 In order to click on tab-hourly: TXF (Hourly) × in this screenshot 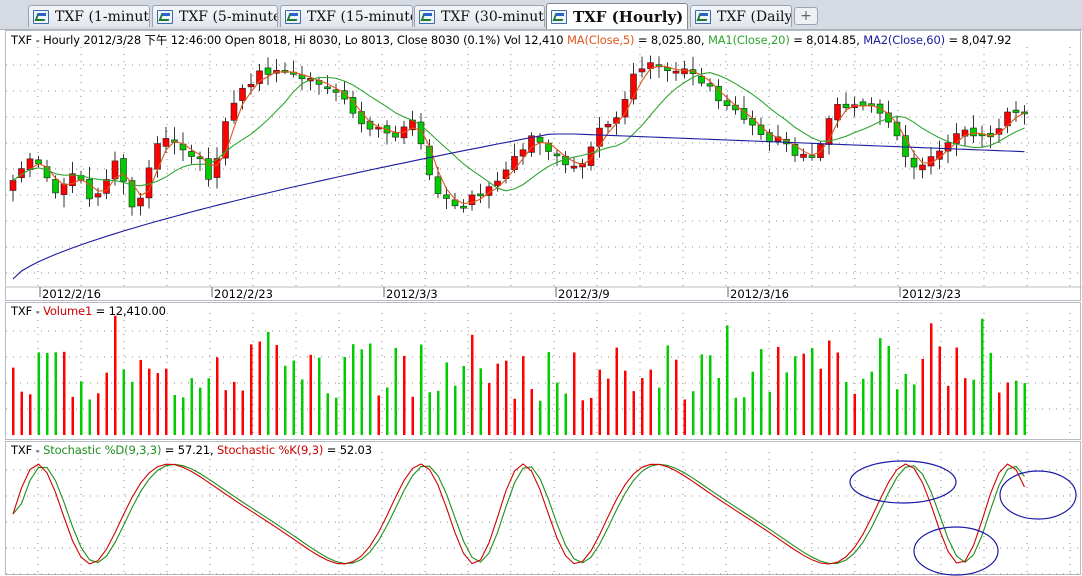, I will do `click(617, 16)`.